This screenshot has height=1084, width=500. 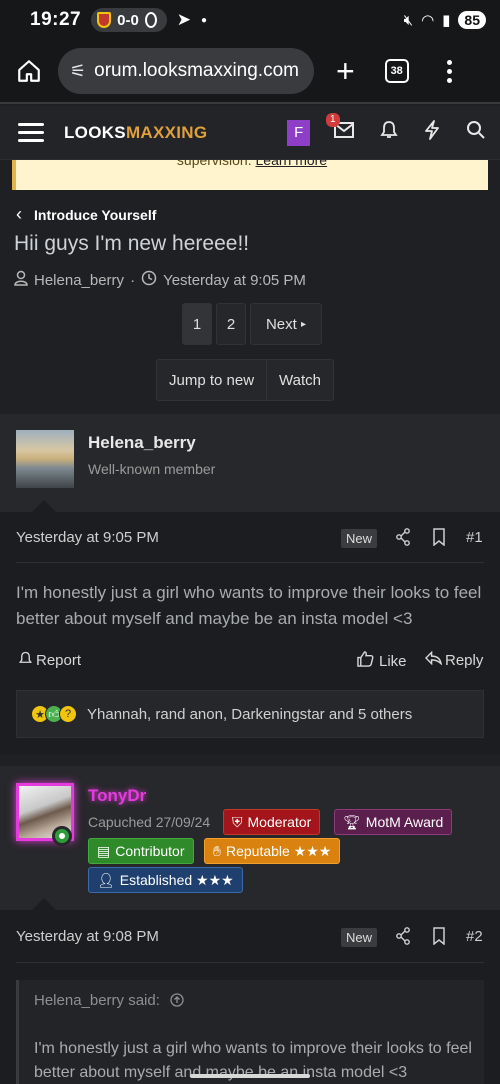 I want to click on thread-actions: Jump to new Watch, so click(x=245, y=380).